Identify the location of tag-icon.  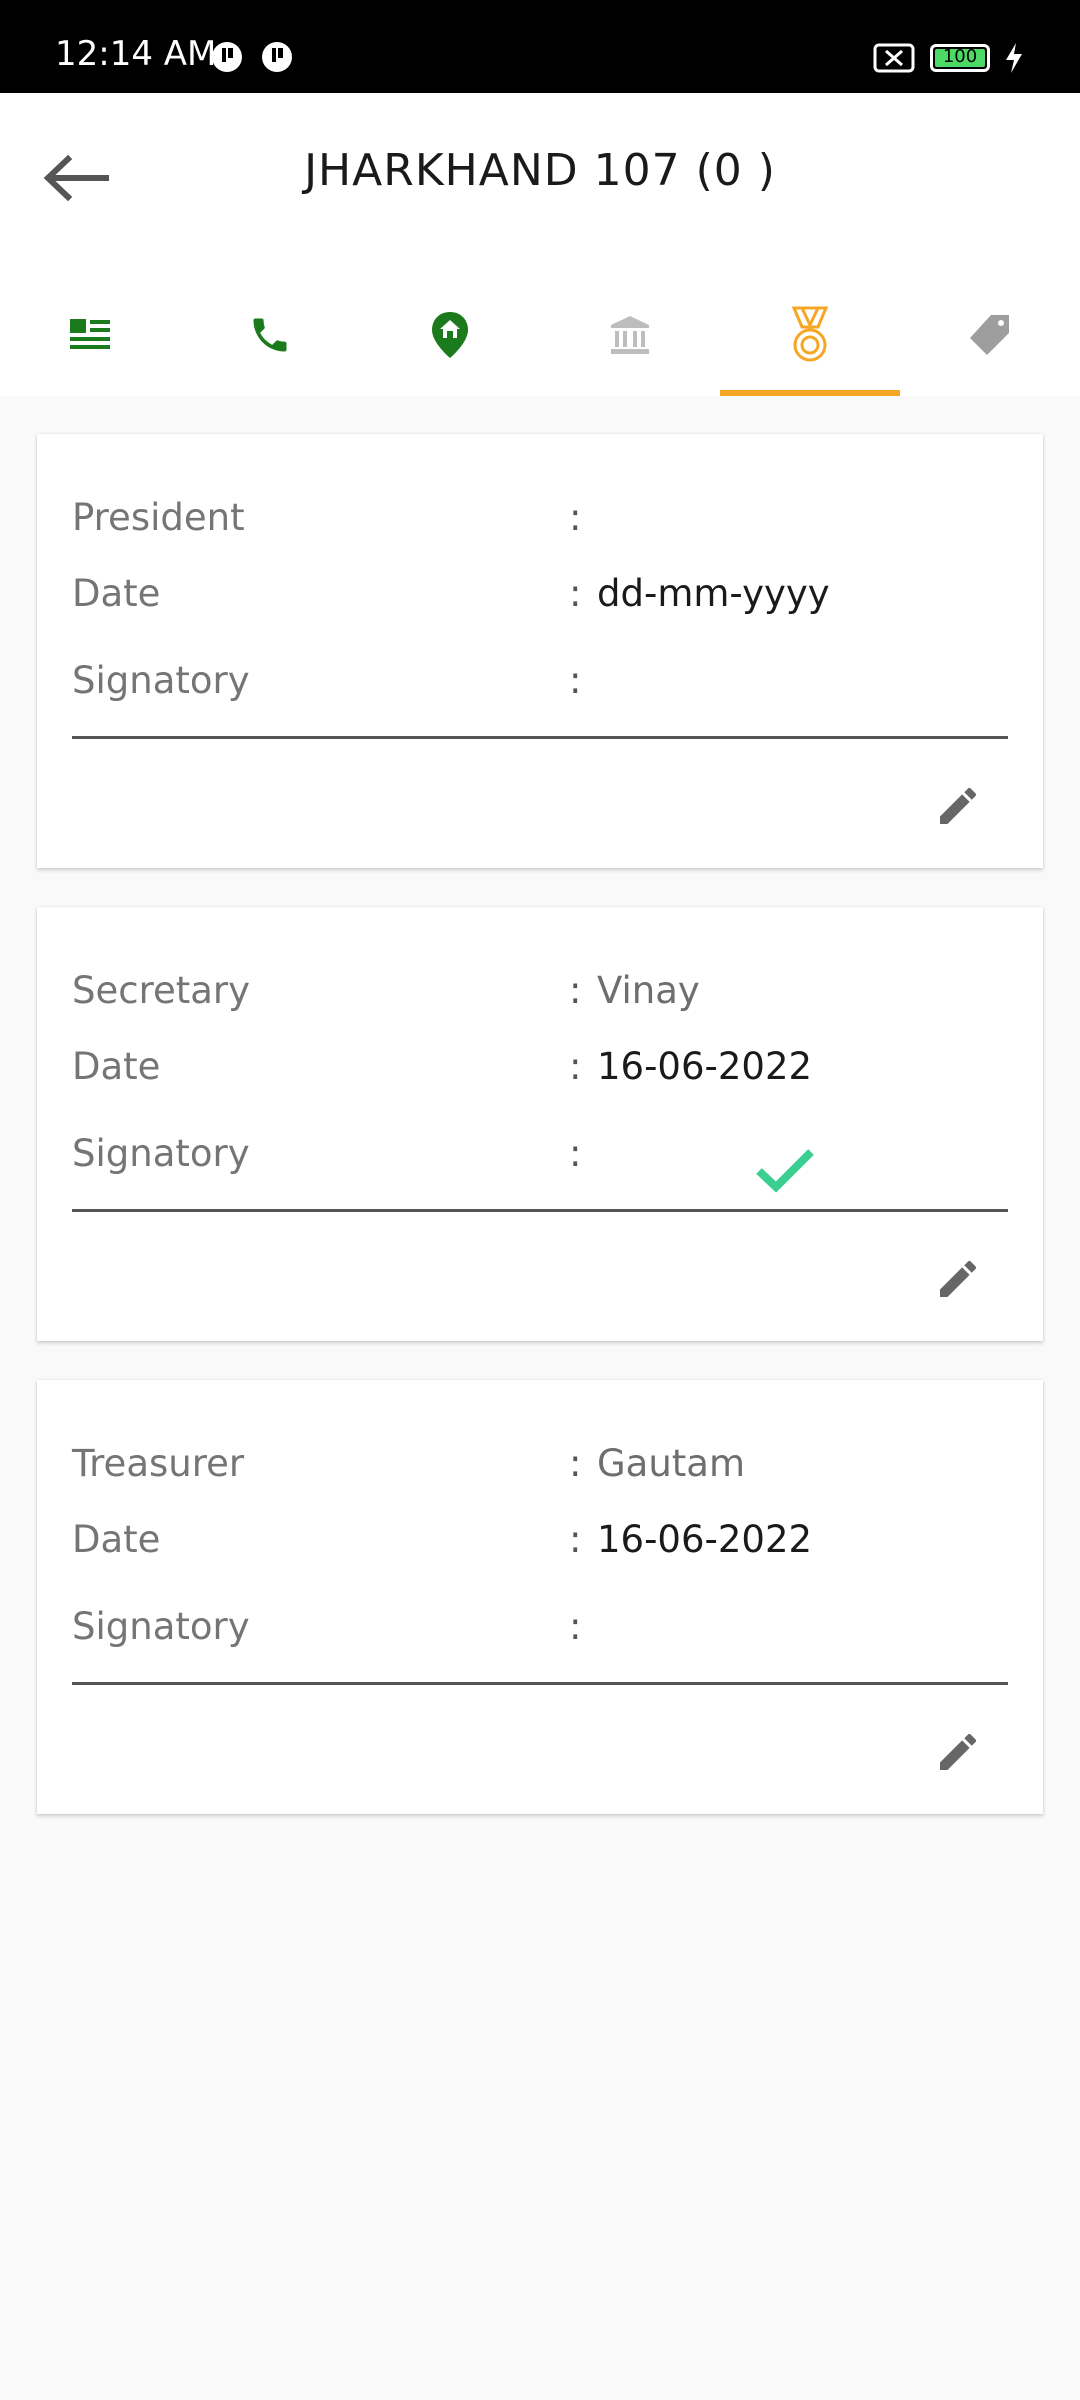
(989, 334).